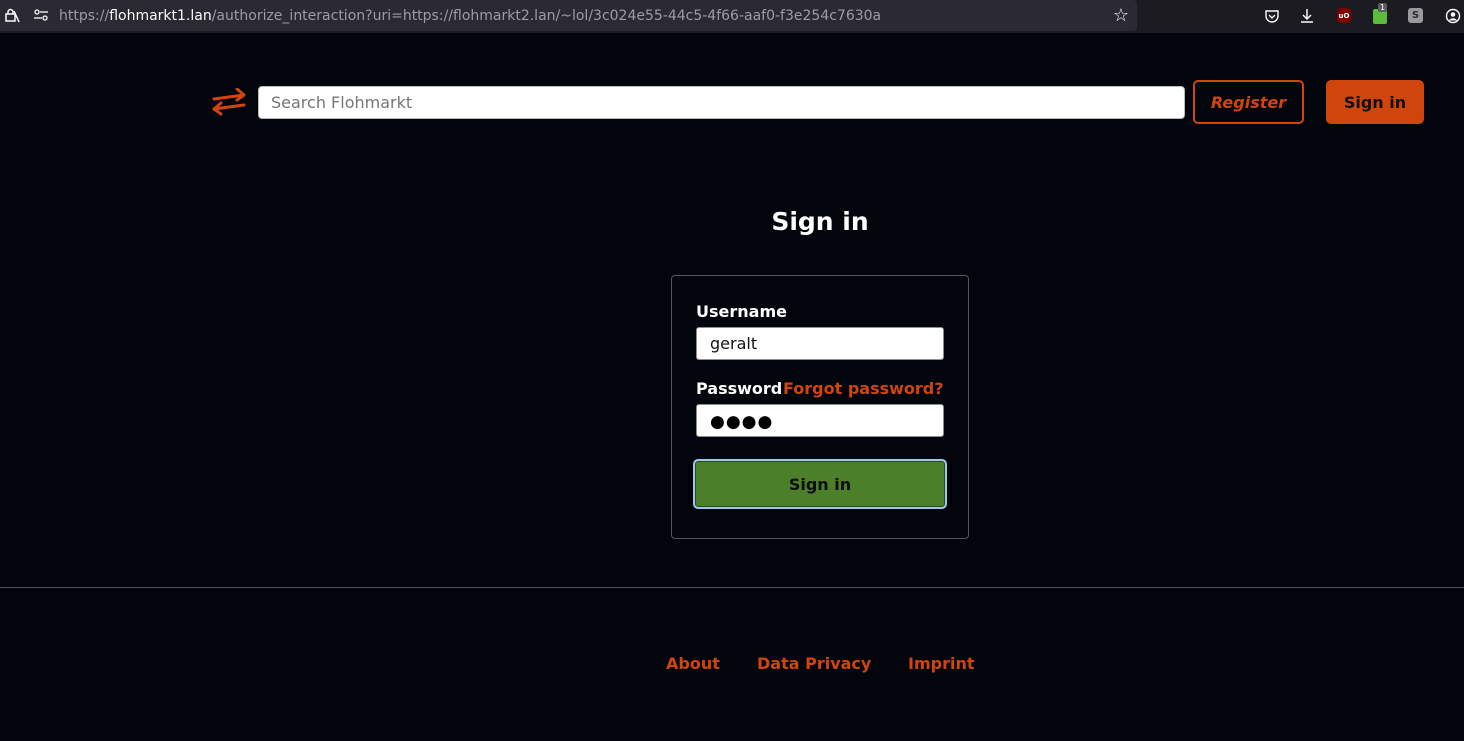 The height and width of the screenshot is (741, 1464). I want to click on header-signin-button: Sign in, so click(1375, 102).